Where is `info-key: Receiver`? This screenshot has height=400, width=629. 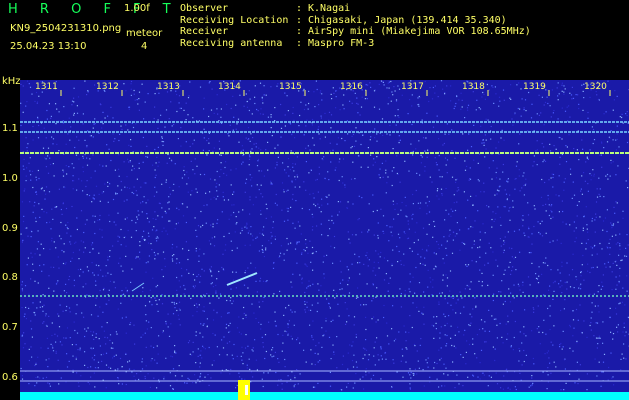
info-key: Receiver is located at coordinates (204, 31).